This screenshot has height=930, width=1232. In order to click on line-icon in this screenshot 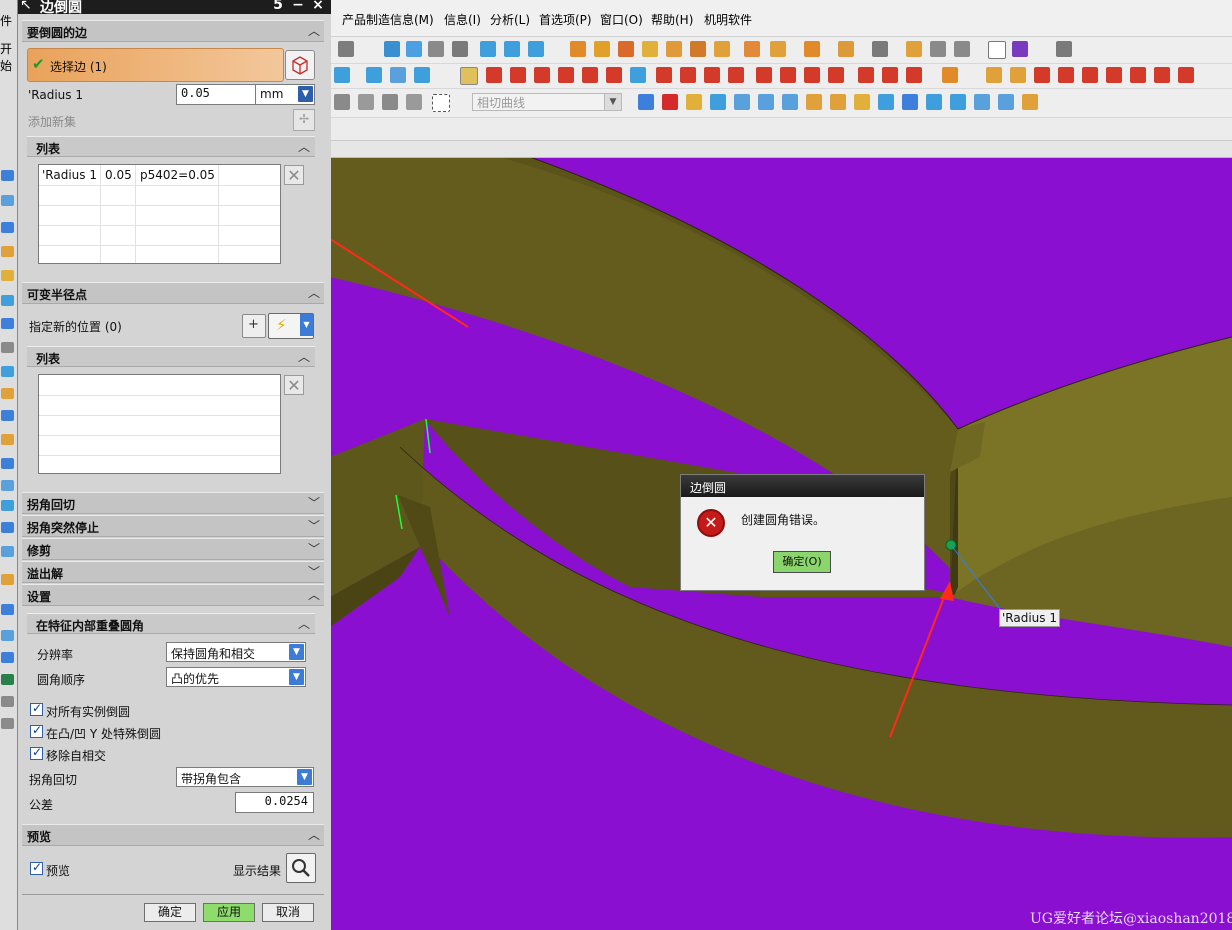, I will do `click(494, 75)`.